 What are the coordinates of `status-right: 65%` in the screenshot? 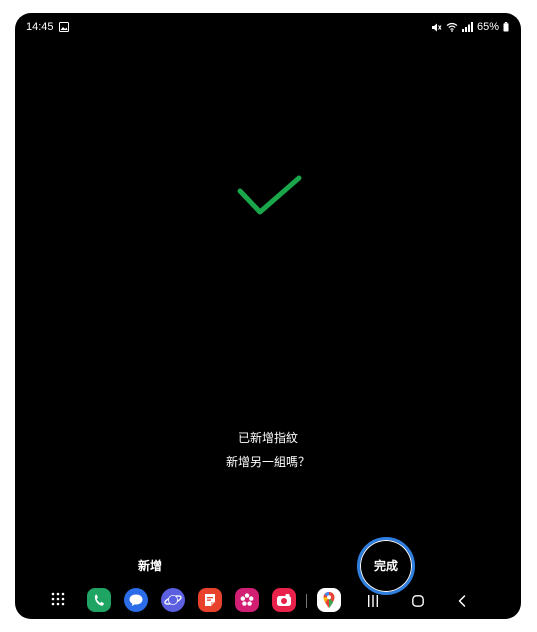 It's located at (470, 27).